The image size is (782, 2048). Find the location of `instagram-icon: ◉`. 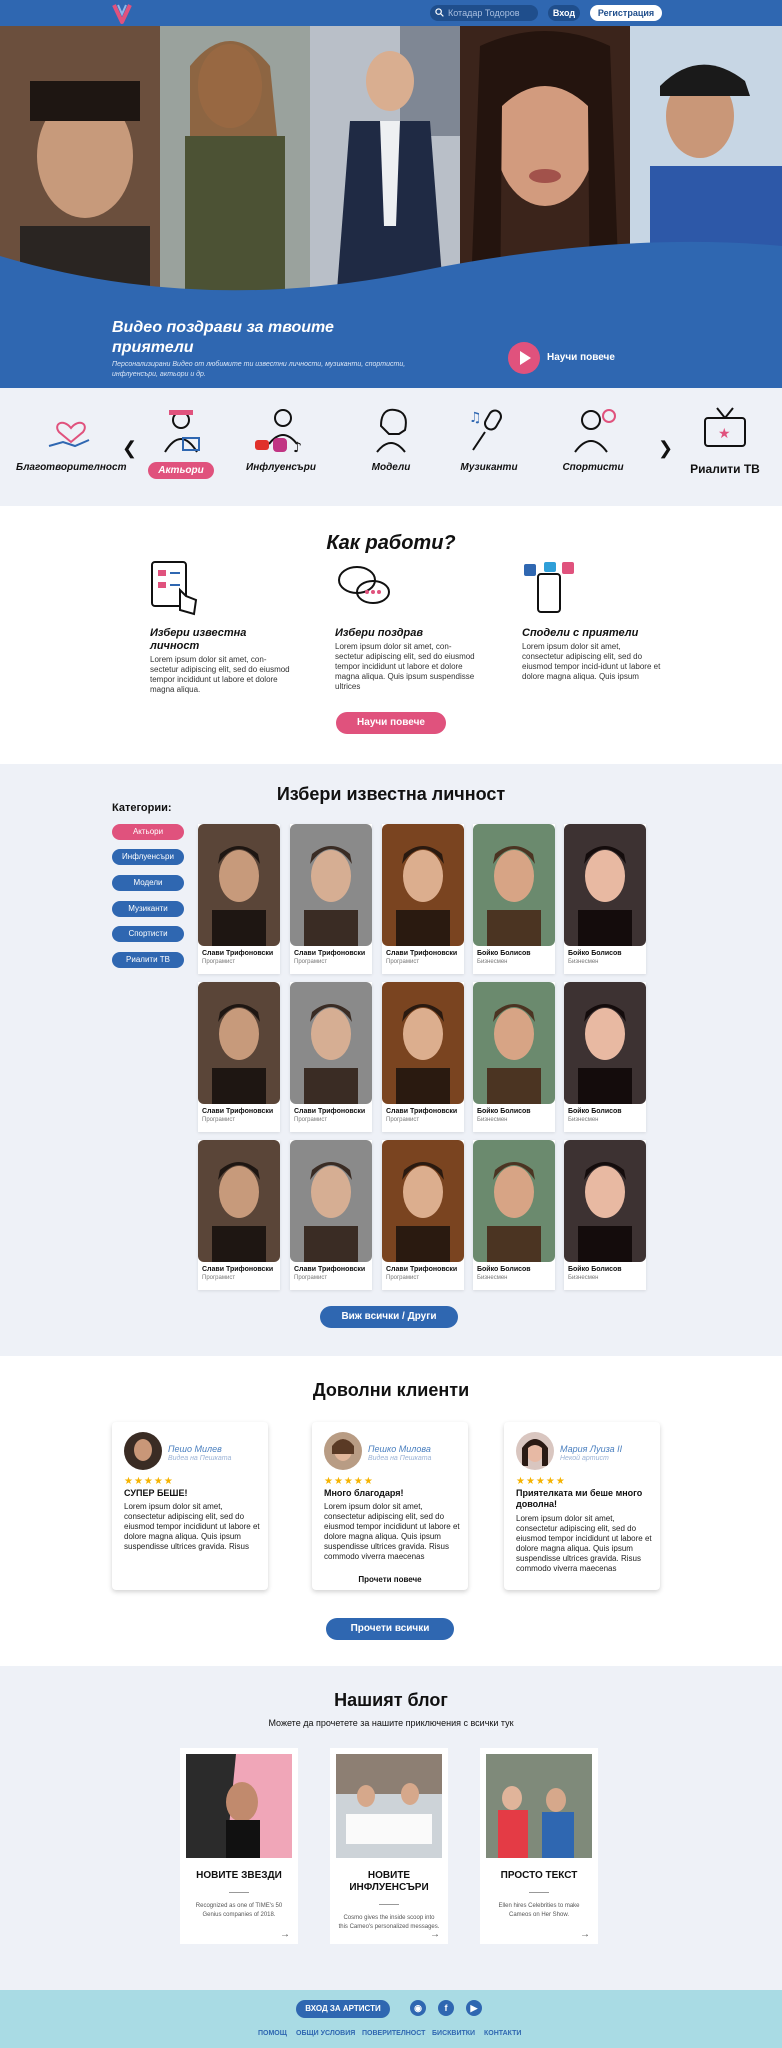

instagram-icon: ◉ is located at coordinates (418, 2008).